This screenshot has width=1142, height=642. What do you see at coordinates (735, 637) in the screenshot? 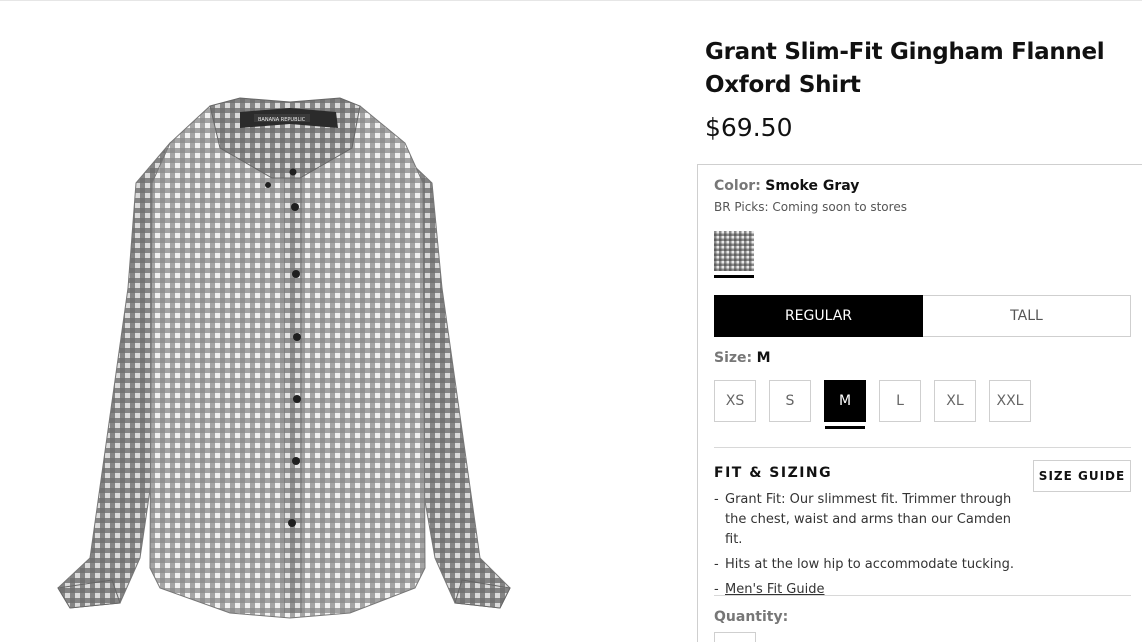
I see `quantity-stepper` at bounding box center [735, 637].